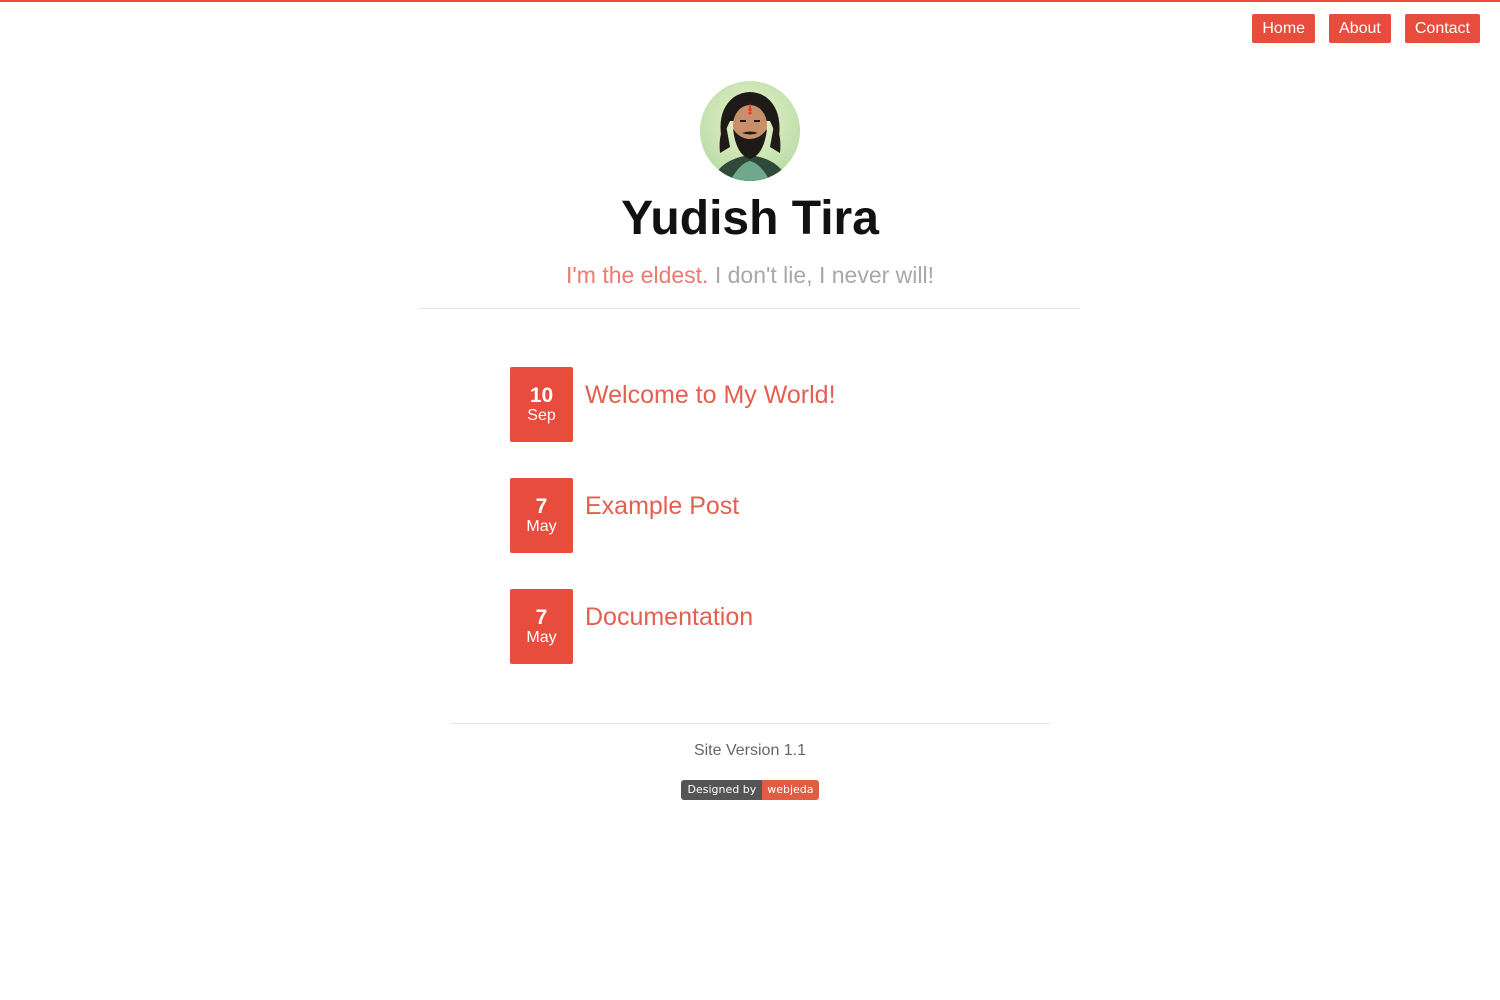  Describe the element at coordinates (722, 790) in the screenshot. I see `badge-label: Designed by` at that location.